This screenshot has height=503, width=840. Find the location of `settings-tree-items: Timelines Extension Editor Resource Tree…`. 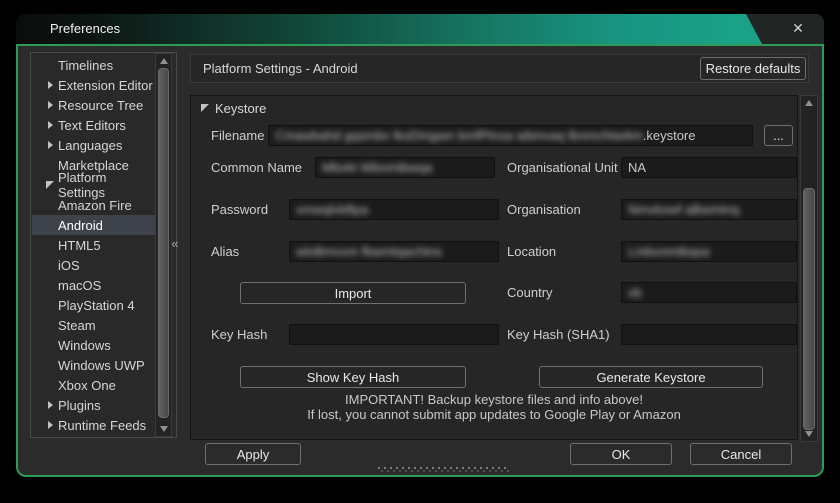

settings-tree-items: Timelines Extension Editor Resource Tree… is located at coordinates (93, 245).